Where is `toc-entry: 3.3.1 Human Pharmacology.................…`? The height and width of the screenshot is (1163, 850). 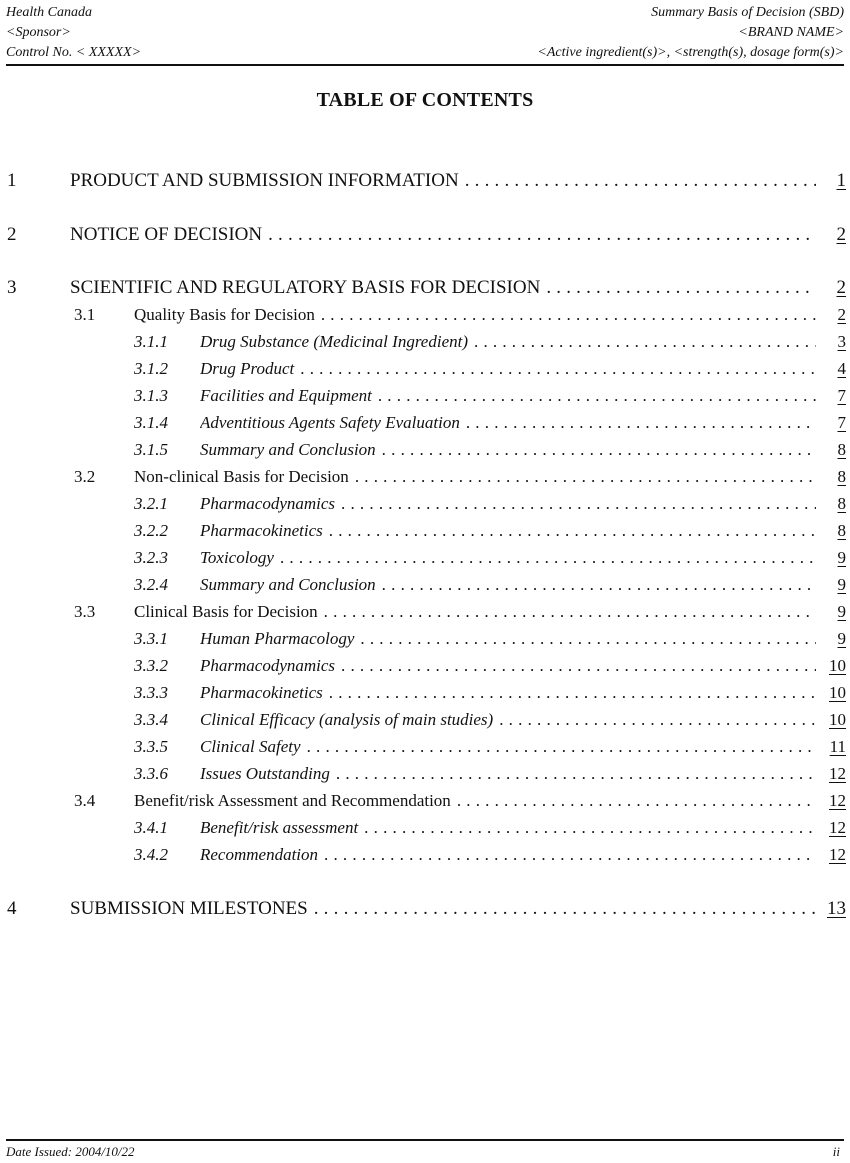 toc-entry: 3.3.1 Human Pharmacology.................… is located at coordinates (425, 641).